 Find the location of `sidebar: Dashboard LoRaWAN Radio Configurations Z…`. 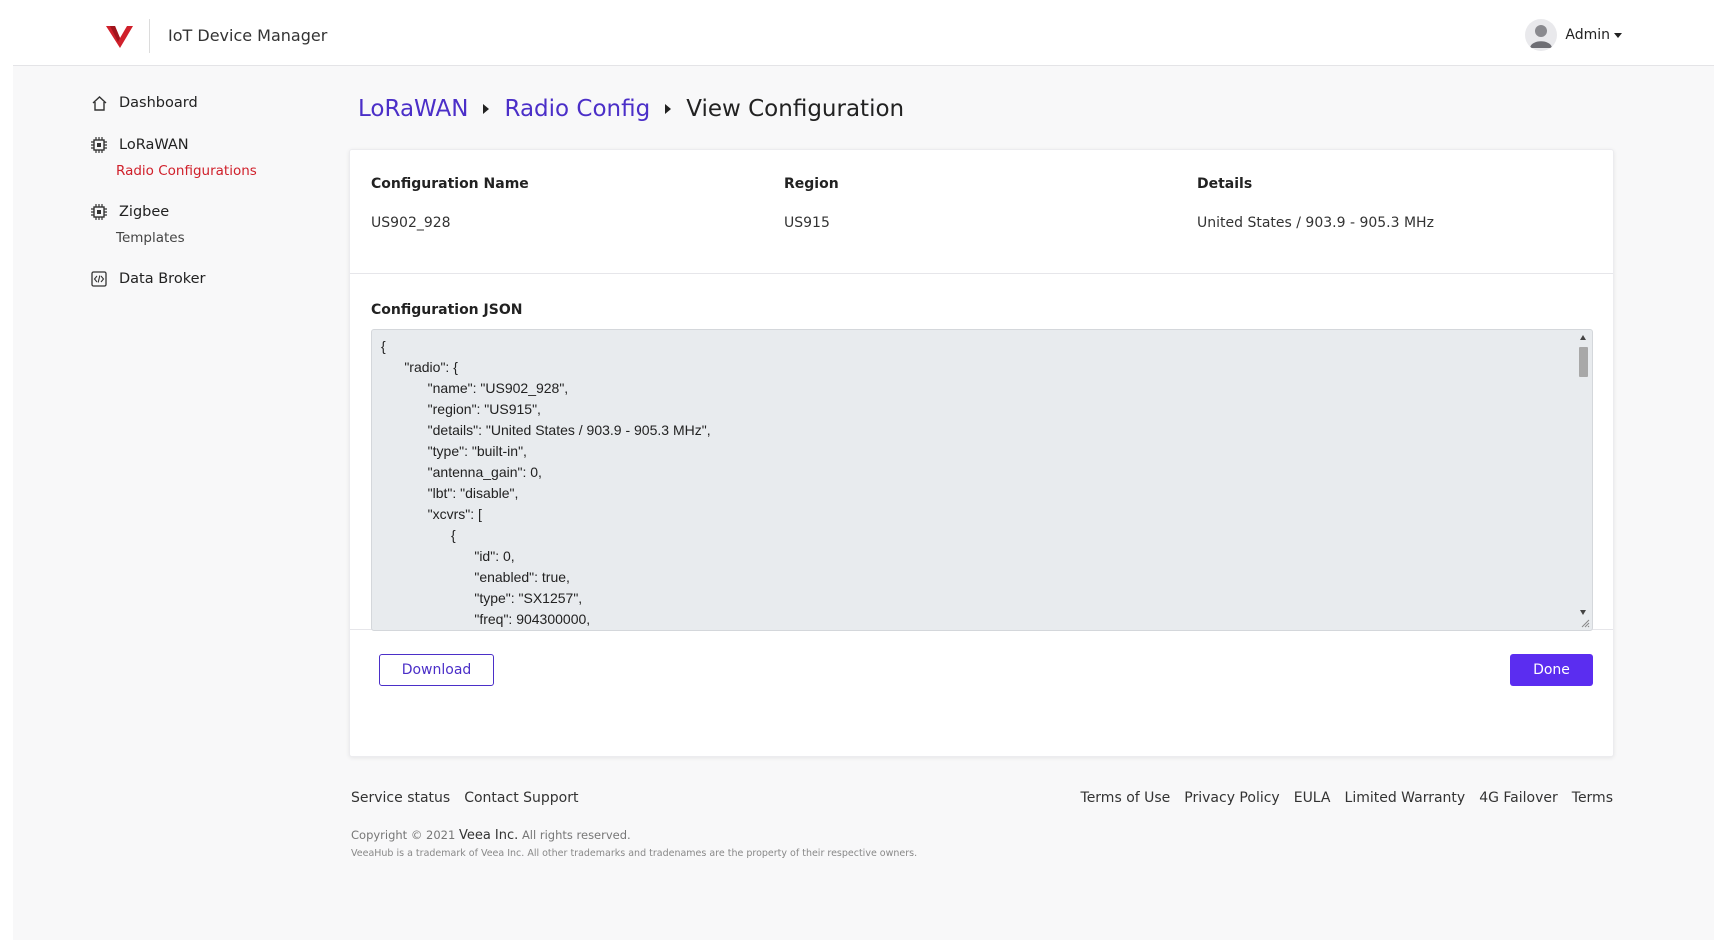

sidebar: Dashboard LoRaWAN Radio Configurations Z… is located at coordinates (215, 201).